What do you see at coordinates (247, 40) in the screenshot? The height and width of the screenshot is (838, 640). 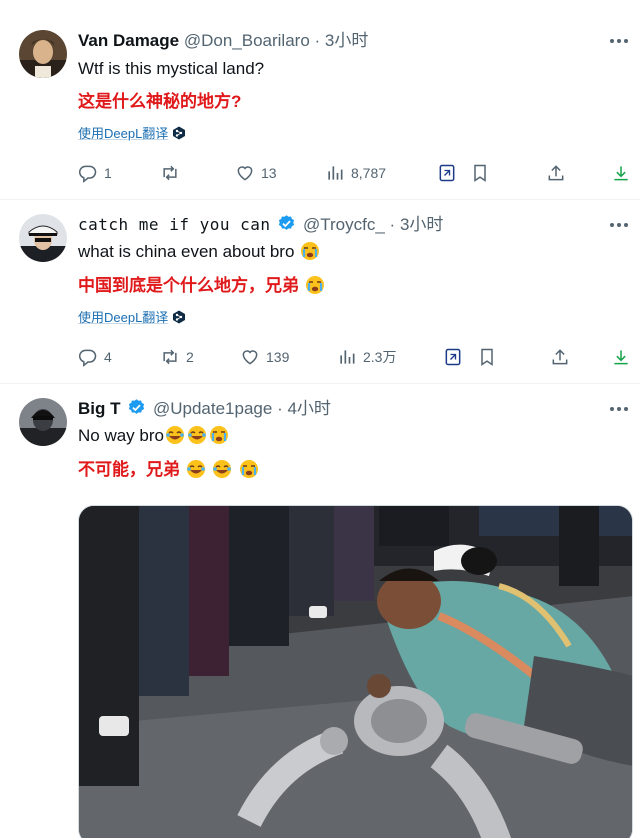 I see `handle: @Don_Boarilaro` at bounding box center [247, 40].